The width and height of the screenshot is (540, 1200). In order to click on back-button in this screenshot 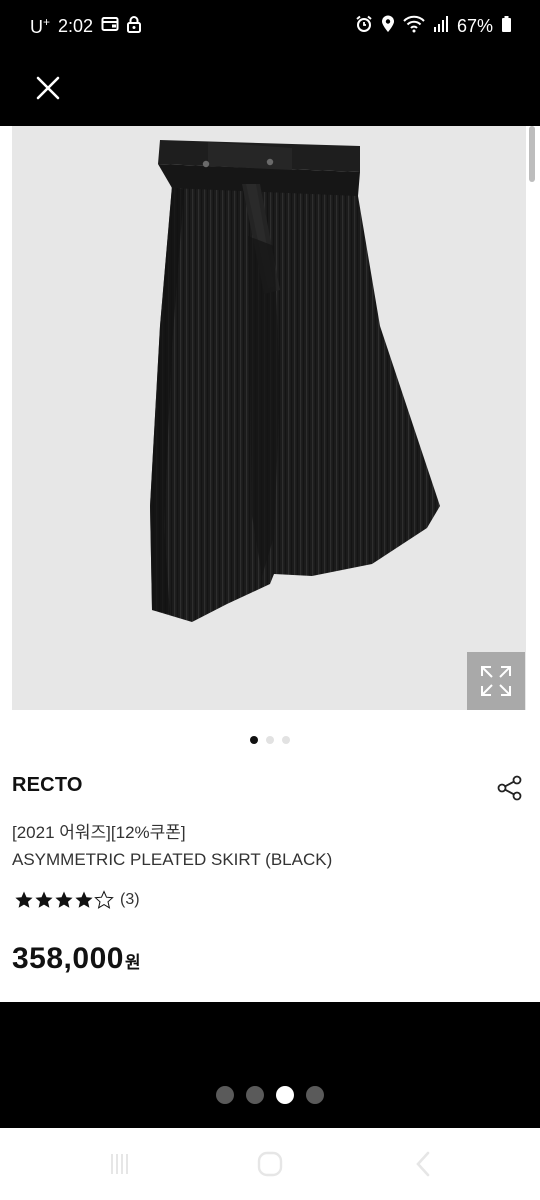, I will do `click(424, 1164)`.